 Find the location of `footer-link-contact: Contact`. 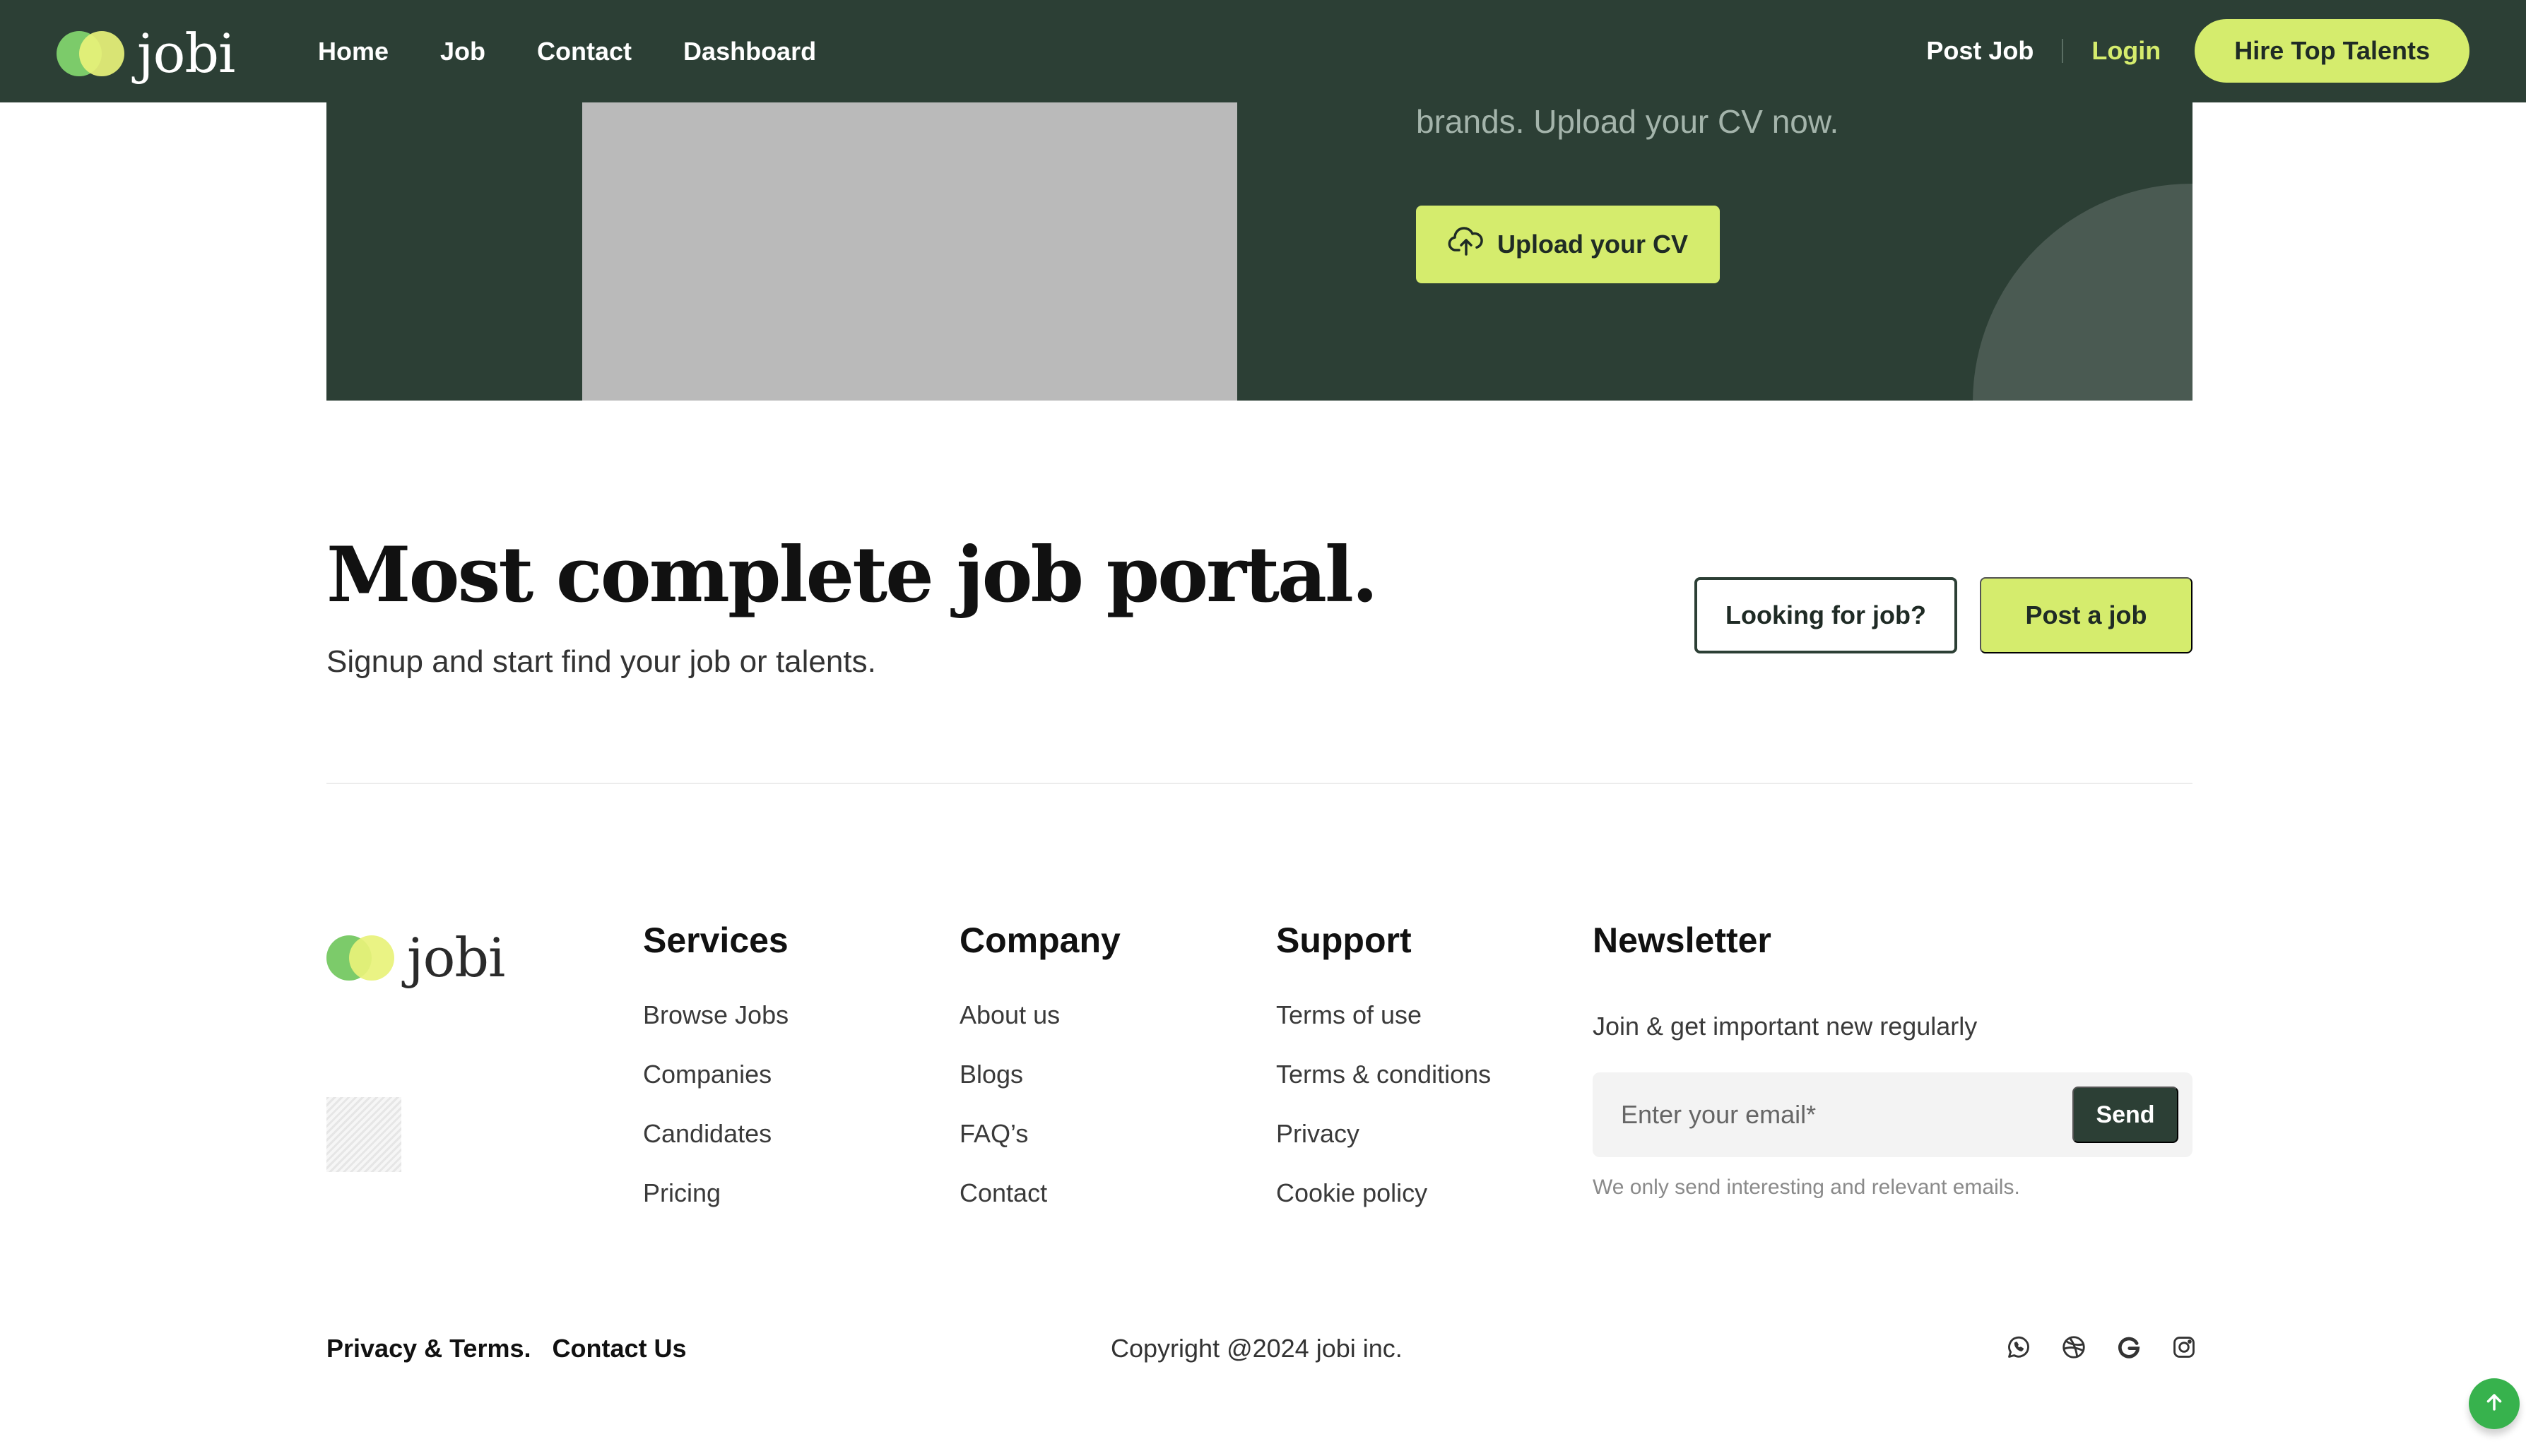

footer-link-contact: Contact is located at coordinates (1040, 1208).